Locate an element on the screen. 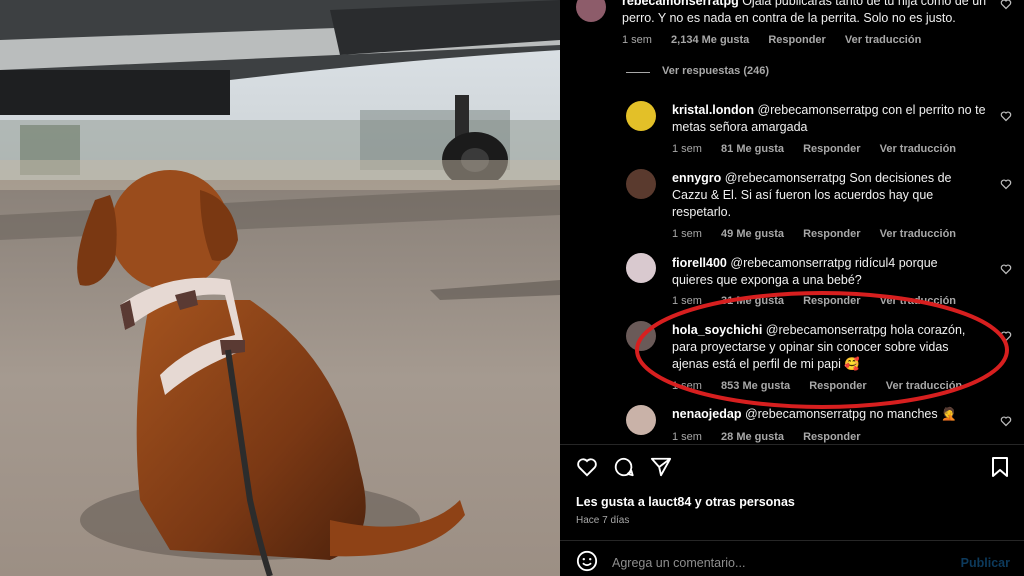 Image resolution: width=1024 pixels, height=576 pixels. post-timestamp: Hace 7 días is located at coordinates (603, 520).